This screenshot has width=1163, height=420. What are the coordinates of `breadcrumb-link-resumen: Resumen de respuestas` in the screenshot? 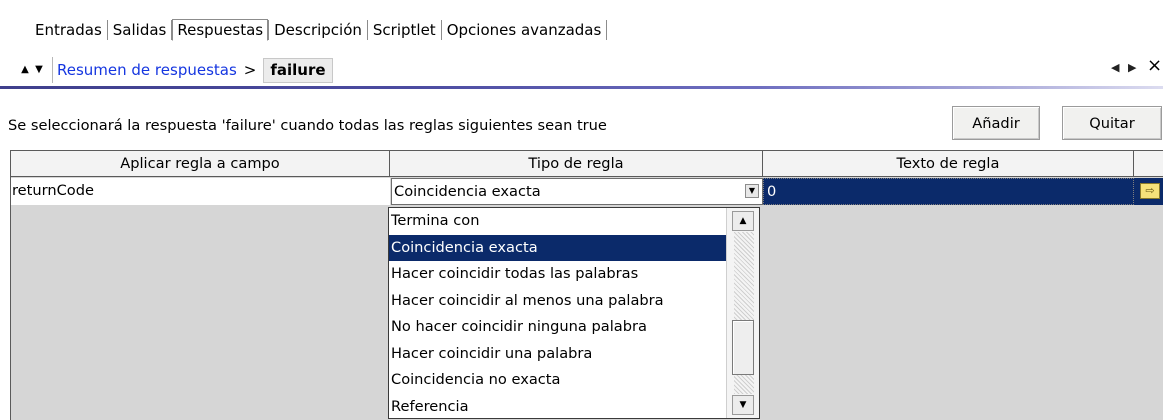 It's located at (147, 70).